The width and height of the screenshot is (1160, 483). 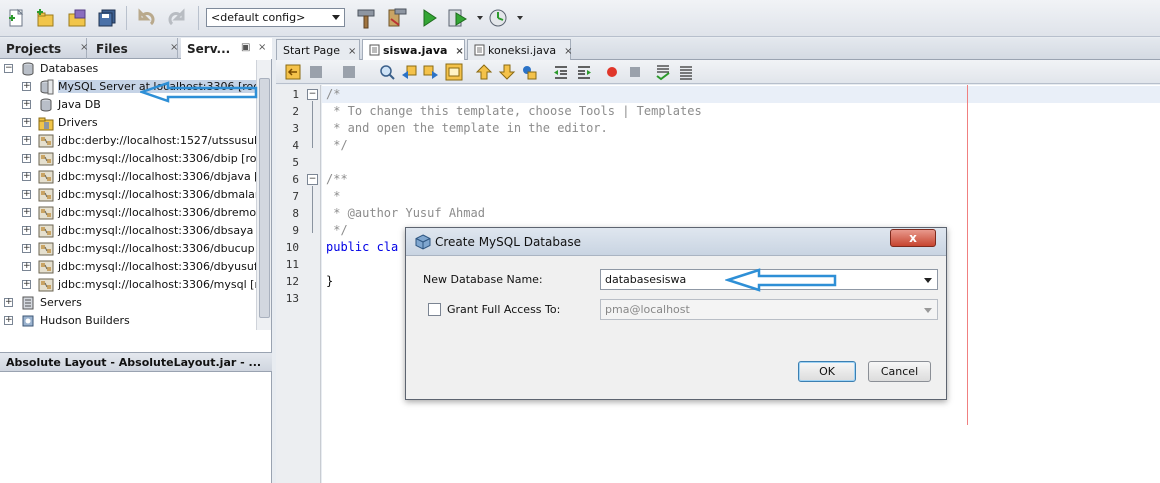 I want to click on tab-koneksi-java: koneksi.java ×, so click(x=520, y=49).